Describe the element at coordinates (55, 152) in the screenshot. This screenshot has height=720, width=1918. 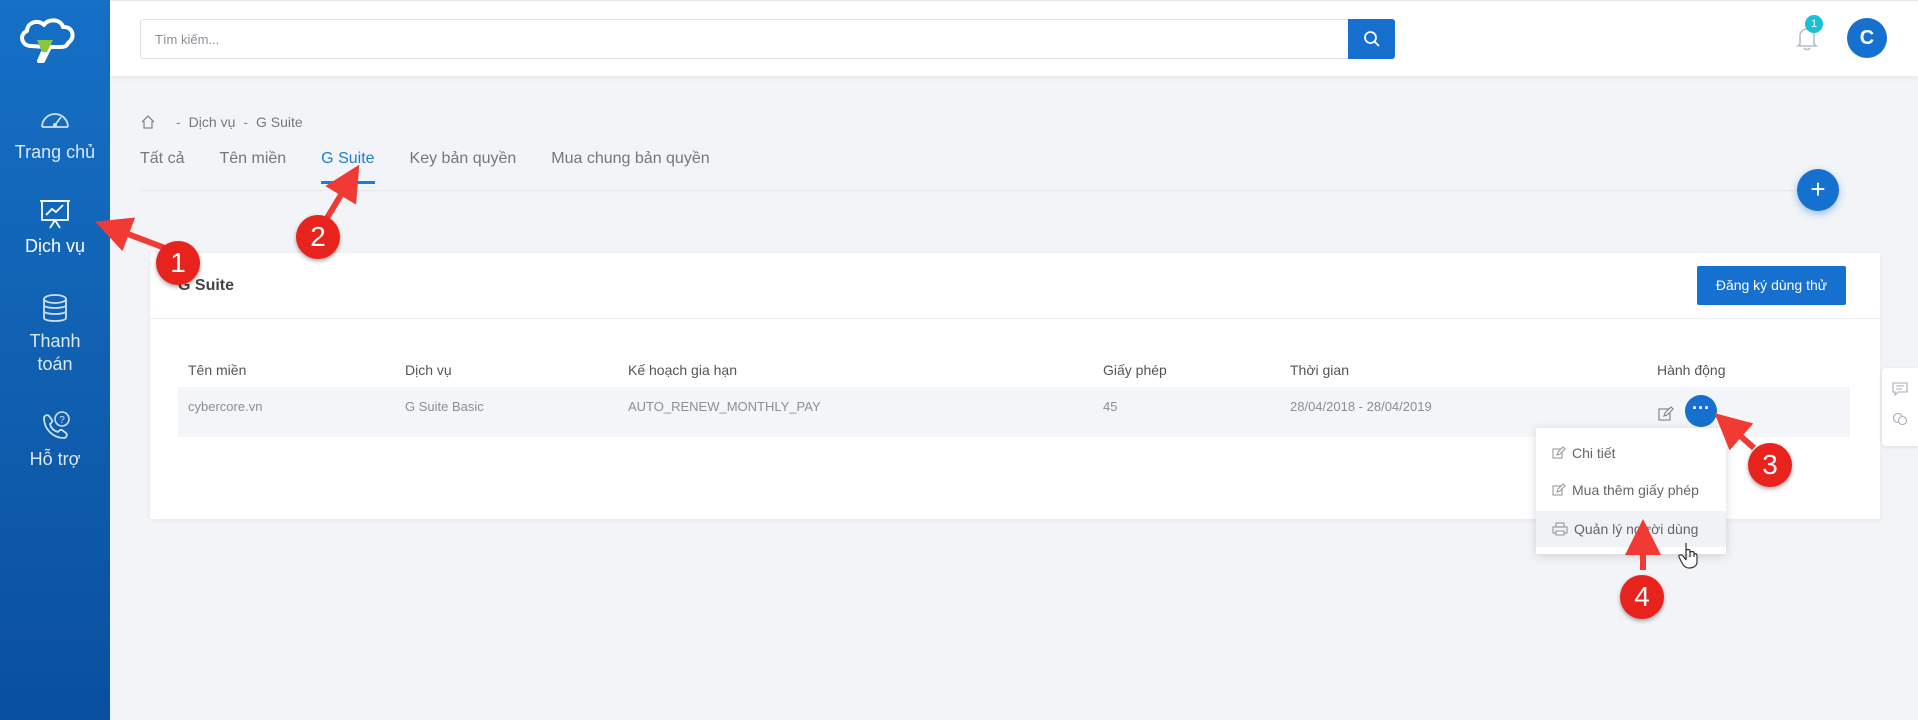
I see `sidebar-item-label: Trang chủ` at that location.